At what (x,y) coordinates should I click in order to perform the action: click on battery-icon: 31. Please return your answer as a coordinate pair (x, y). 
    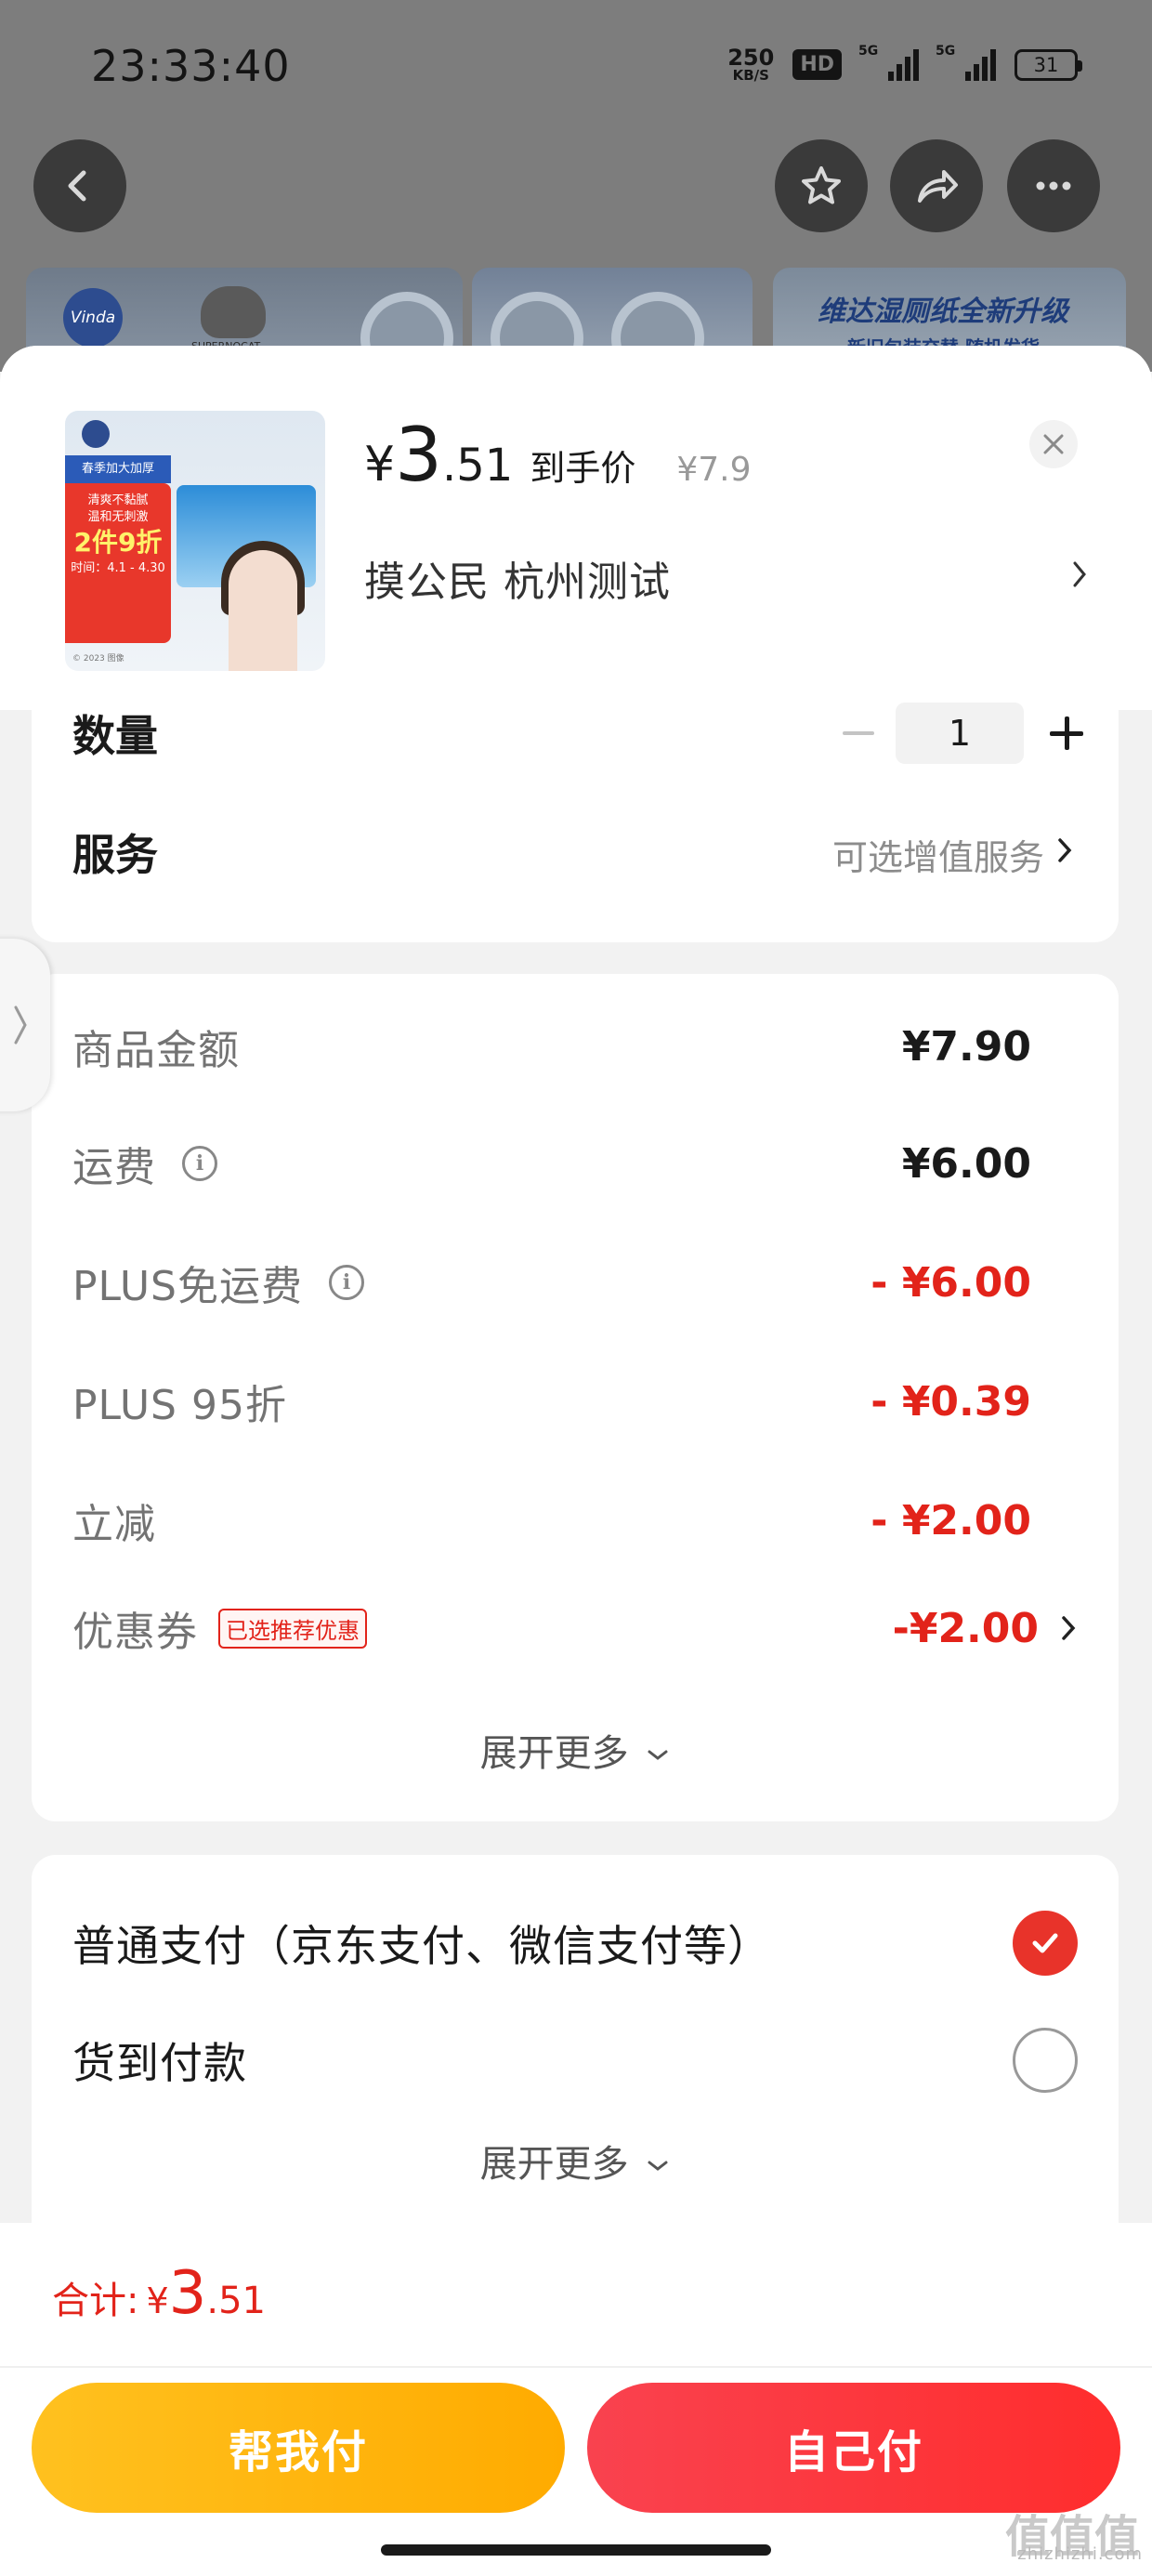
    Looking at the image, I should click on (1048, 64).